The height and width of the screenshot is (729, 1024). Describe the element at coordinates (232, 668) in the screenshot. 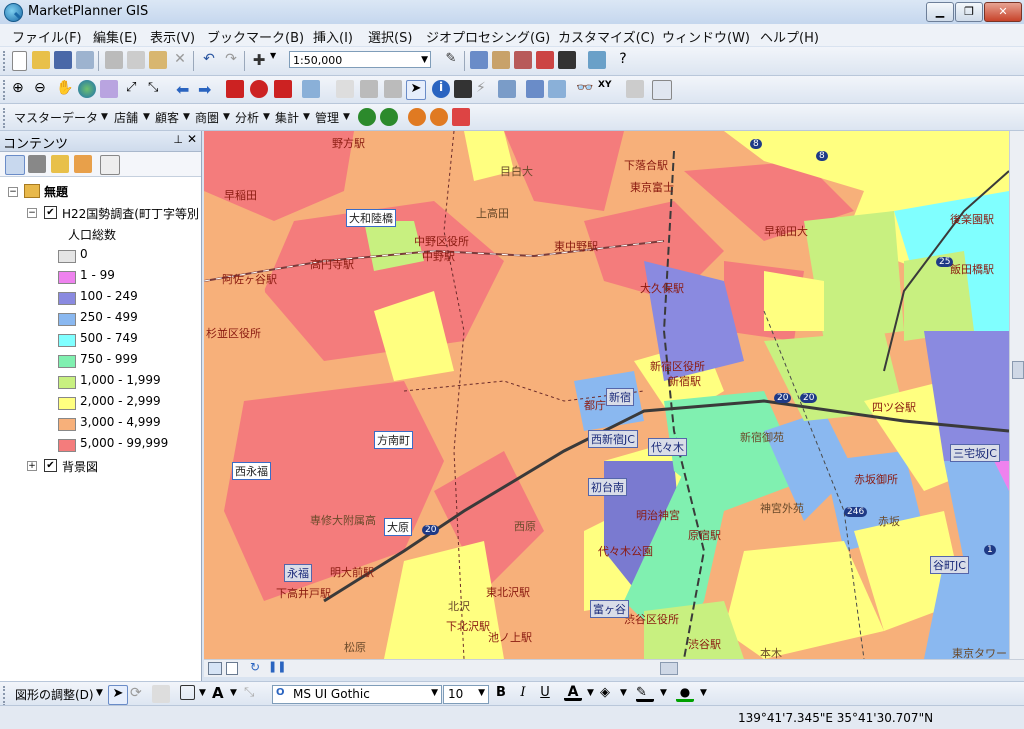

I see `layout-view-icon` at that location.